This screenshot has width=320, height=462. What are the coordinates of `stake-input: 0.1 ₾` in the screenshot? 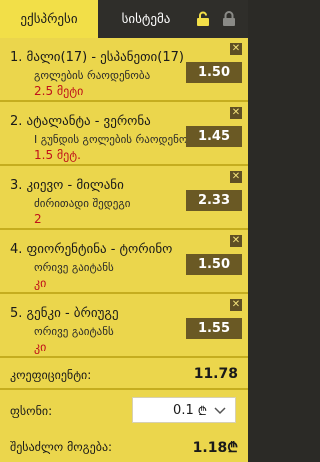 It's located at (184, 410).